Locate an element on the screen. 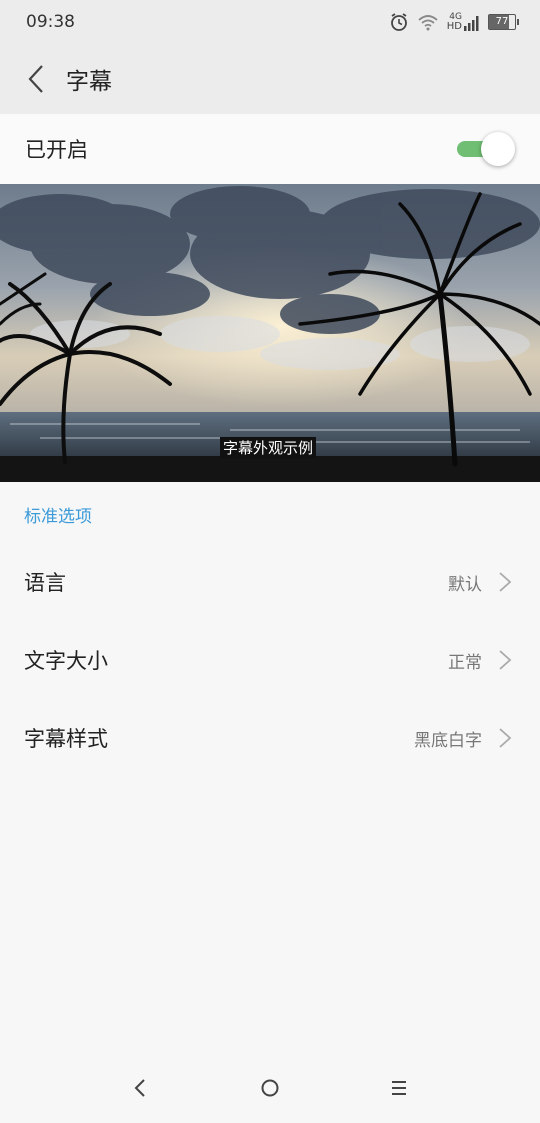 Image resolution: width=540 pixels, height=1123 pixels. status-bar: 09:38 4G HD 77 is located at coordinates (270, 22).